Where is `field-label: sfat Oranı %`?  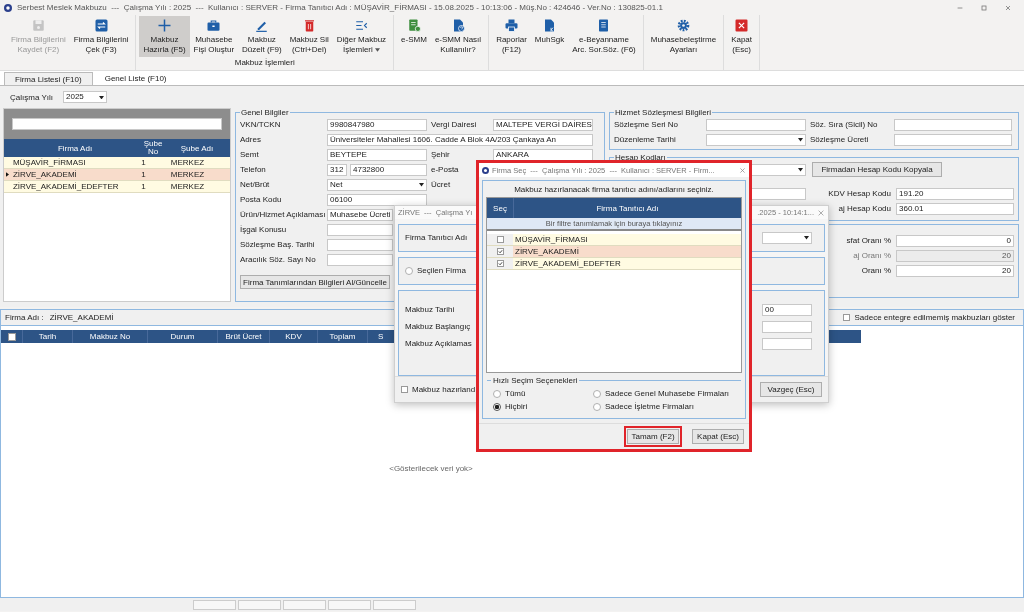
field-label: sfat Oranı % is located at coordinates (869, 240).